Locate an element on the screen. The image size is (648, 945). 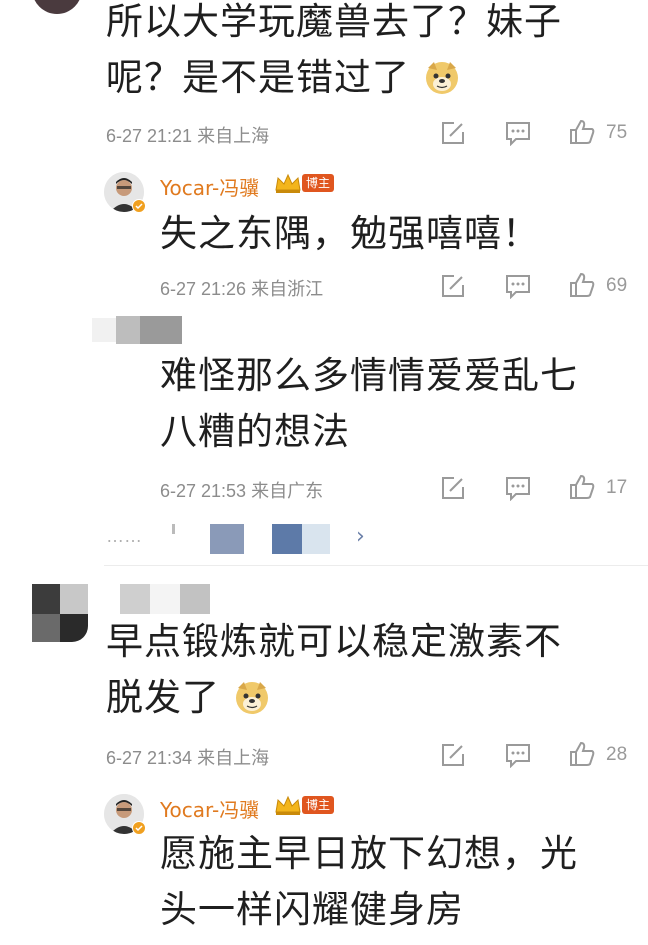
comment-meta: 6-27 21:34 来自上海 is located at coordinates (188, 758).